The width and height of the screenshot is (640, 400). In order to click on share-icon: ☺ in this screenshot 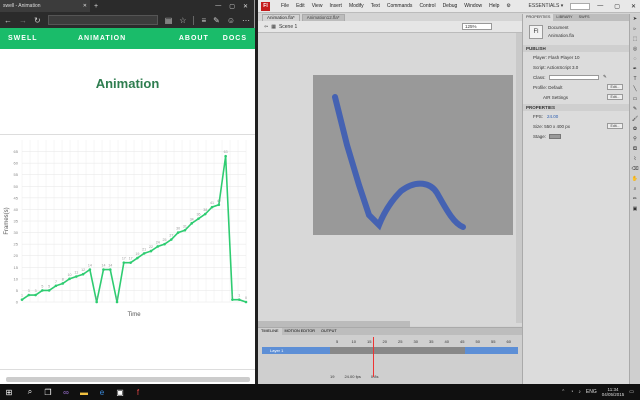, I will do `click(231, 20)`.